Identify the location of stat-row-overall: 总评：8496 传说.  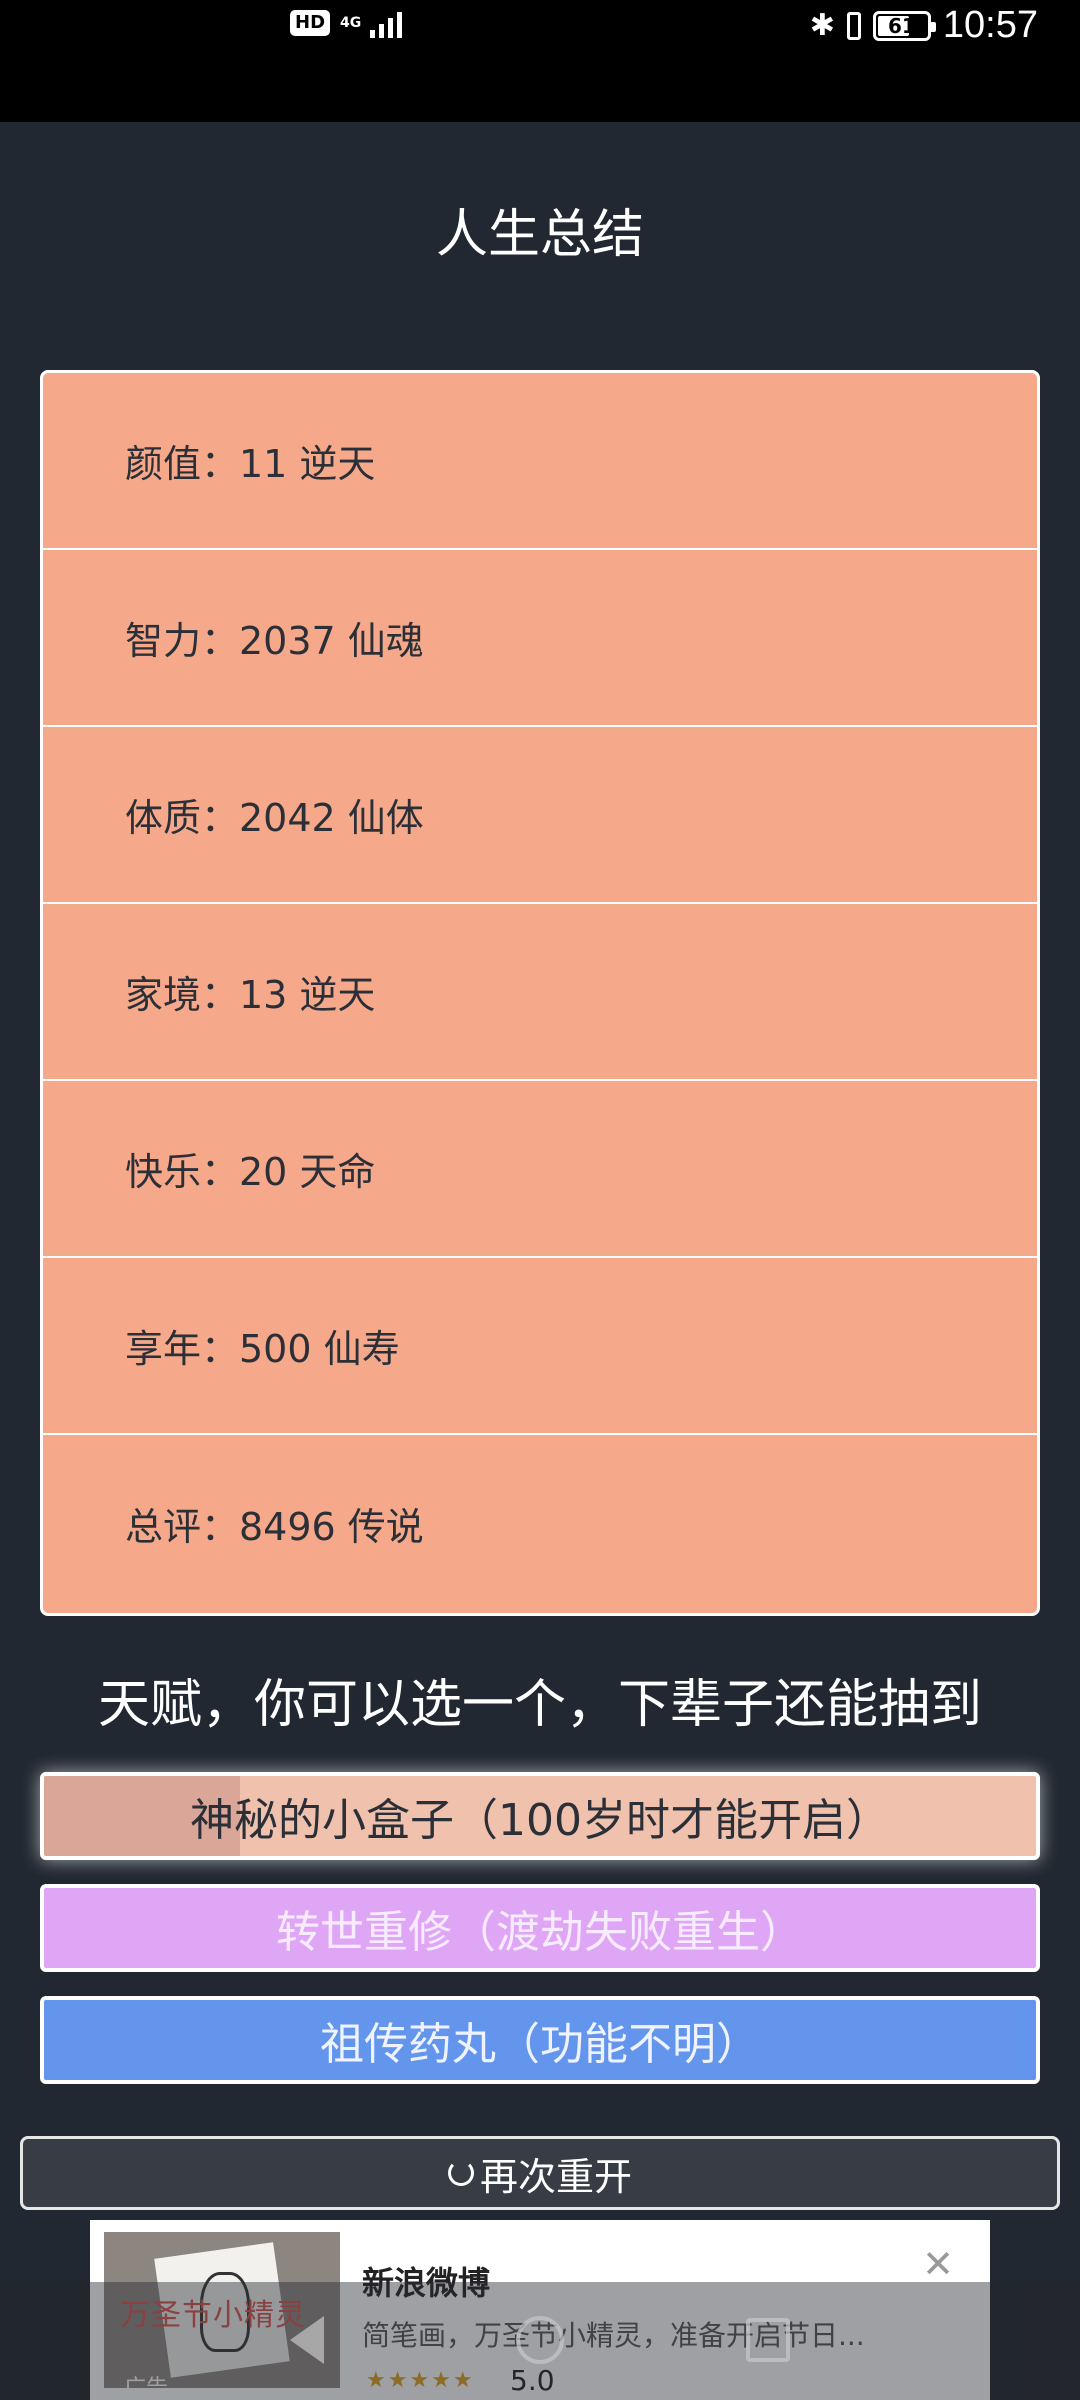
(274, 1527).